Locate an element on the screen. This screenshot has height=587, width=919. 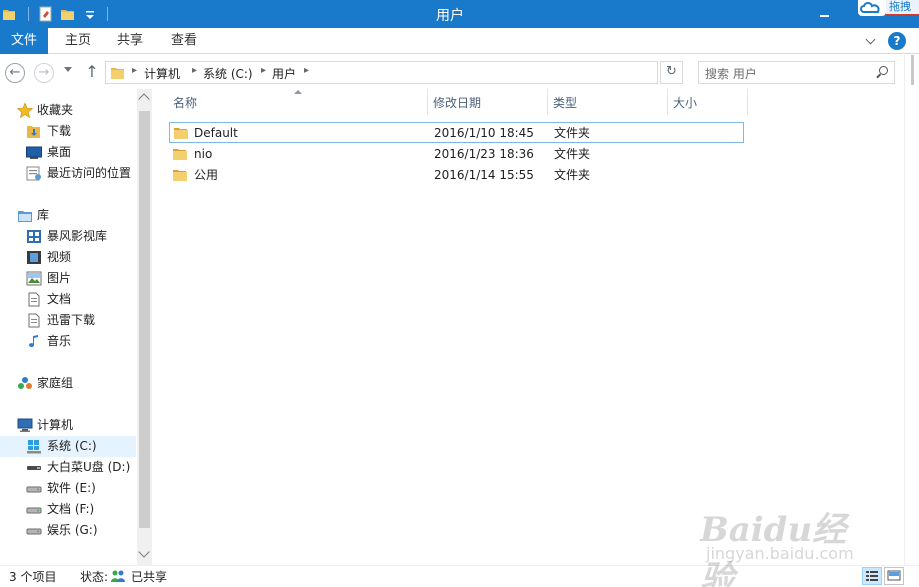
breadcrumb-system-drive: 系统 (C:) is located at coordinates (228, 73).